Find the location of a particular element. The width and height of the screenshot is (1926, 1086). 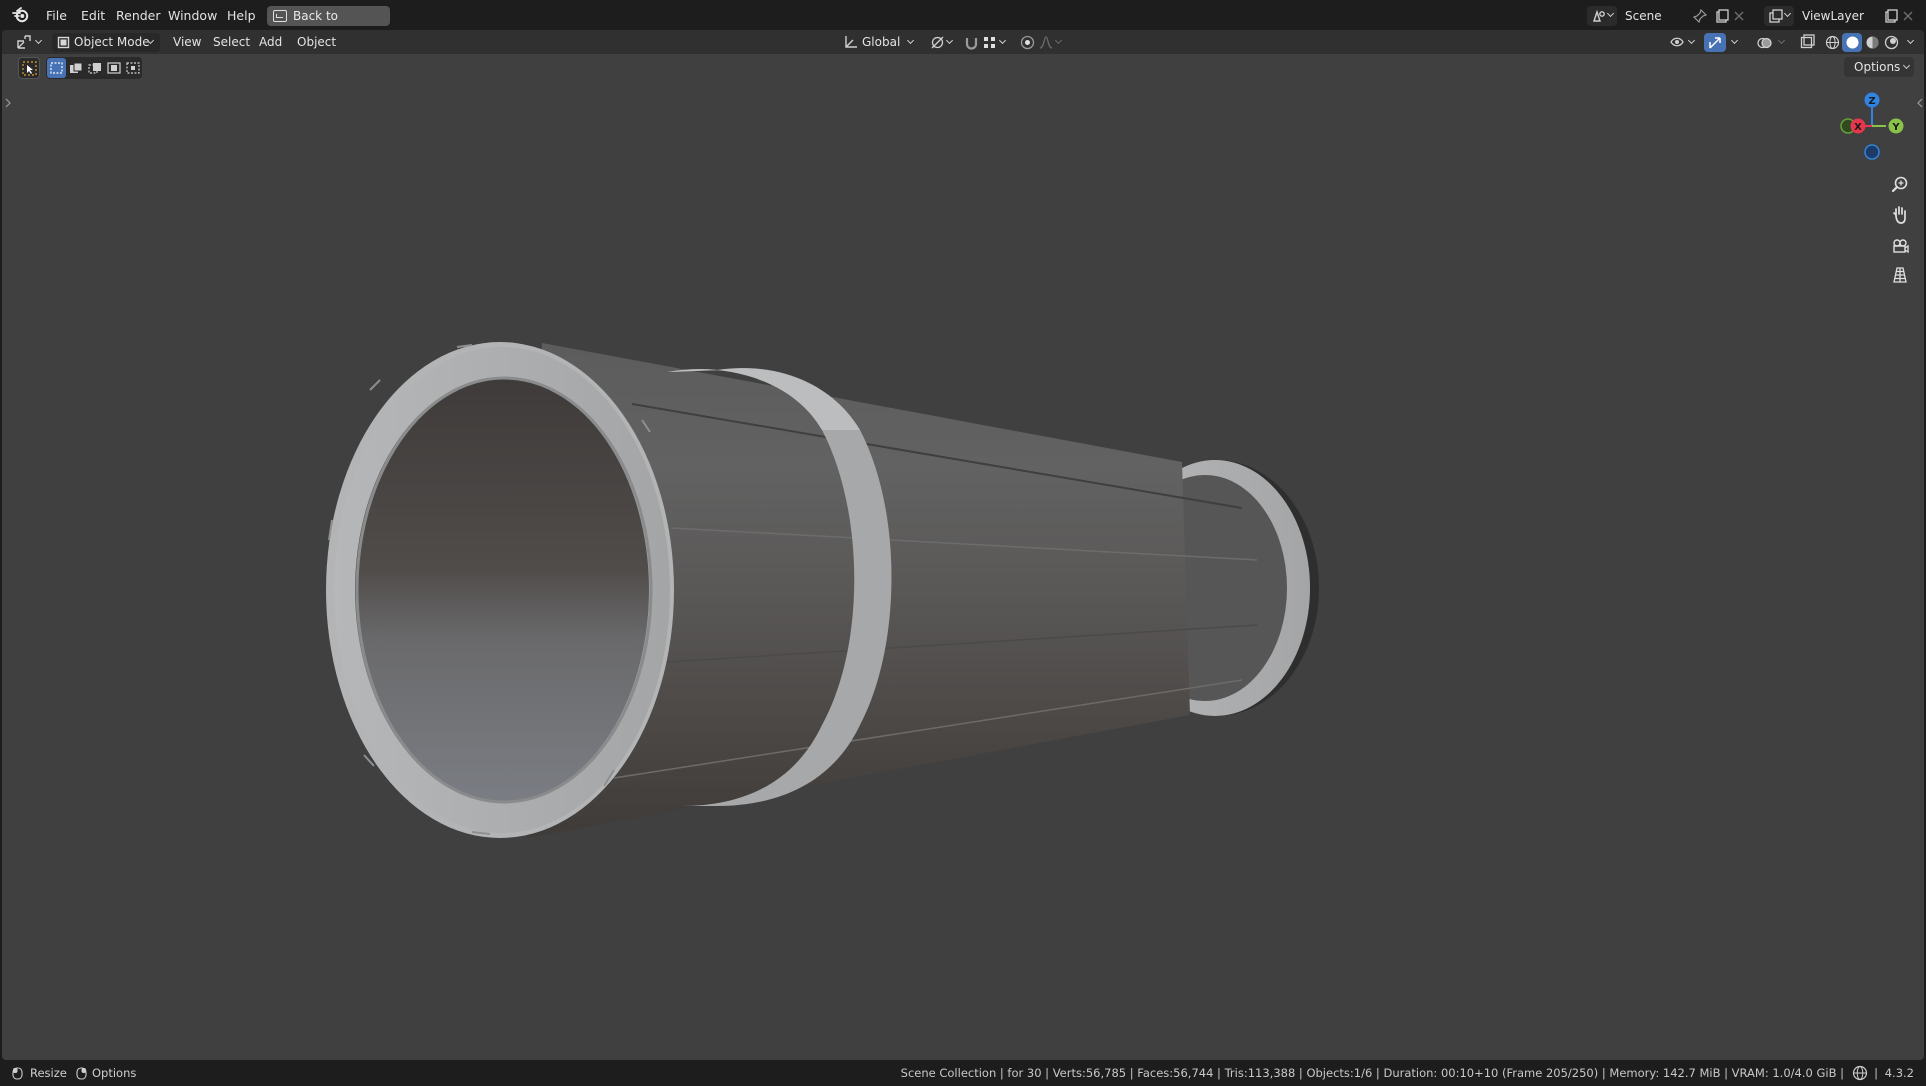

select-cursor-icon is located at coordinates (29, 68).